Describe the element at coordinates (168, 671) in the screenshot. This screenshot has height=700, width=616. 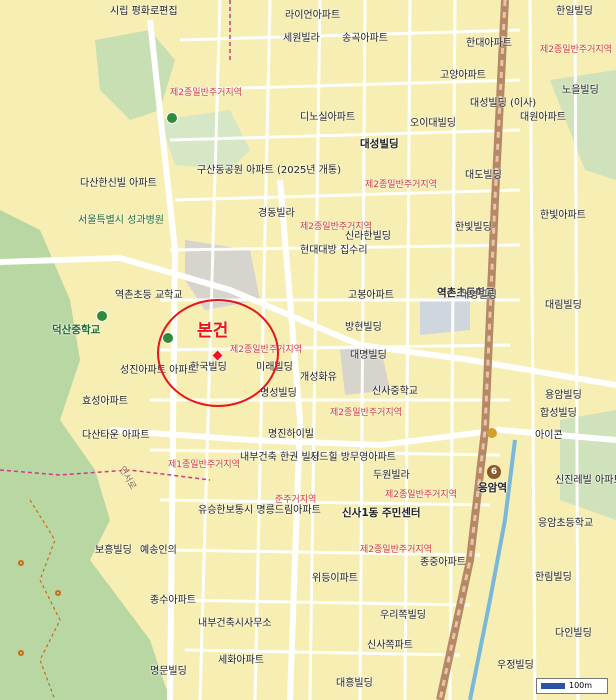
I see `label-n31: 명문빌딩` at that location.